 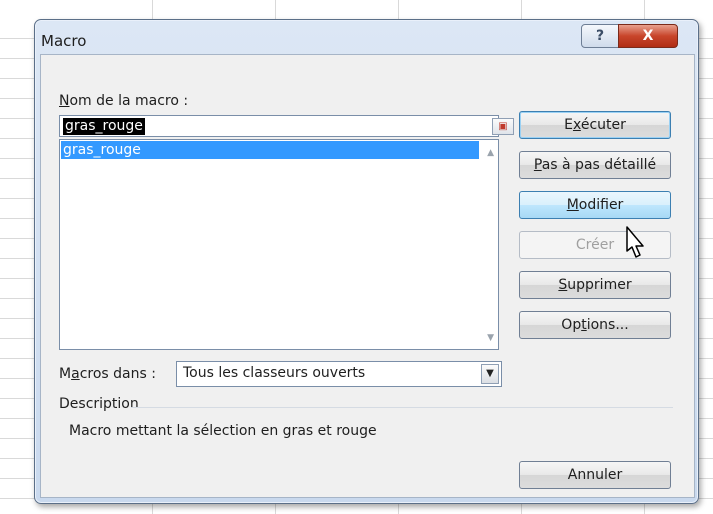 What do you see at coordinates (490, 338) in the screenshot?
I see `scroll-down-icon: ▼` at bounding box center [490, 338].